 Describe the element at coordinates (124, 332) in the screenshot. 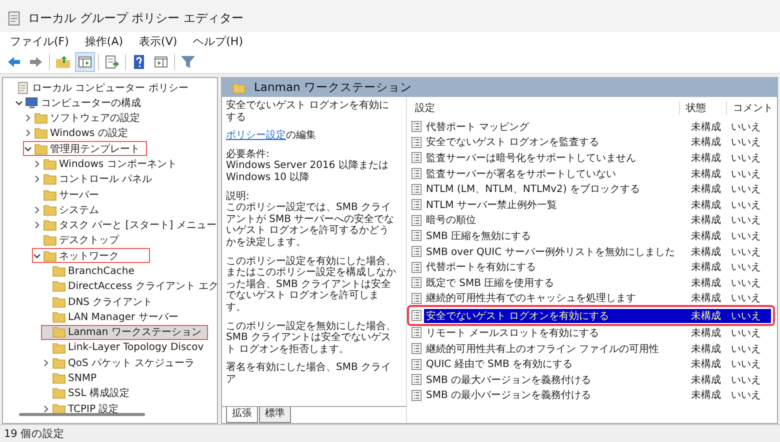

I see `tree-item: Lanman ワークステーション` at that location.